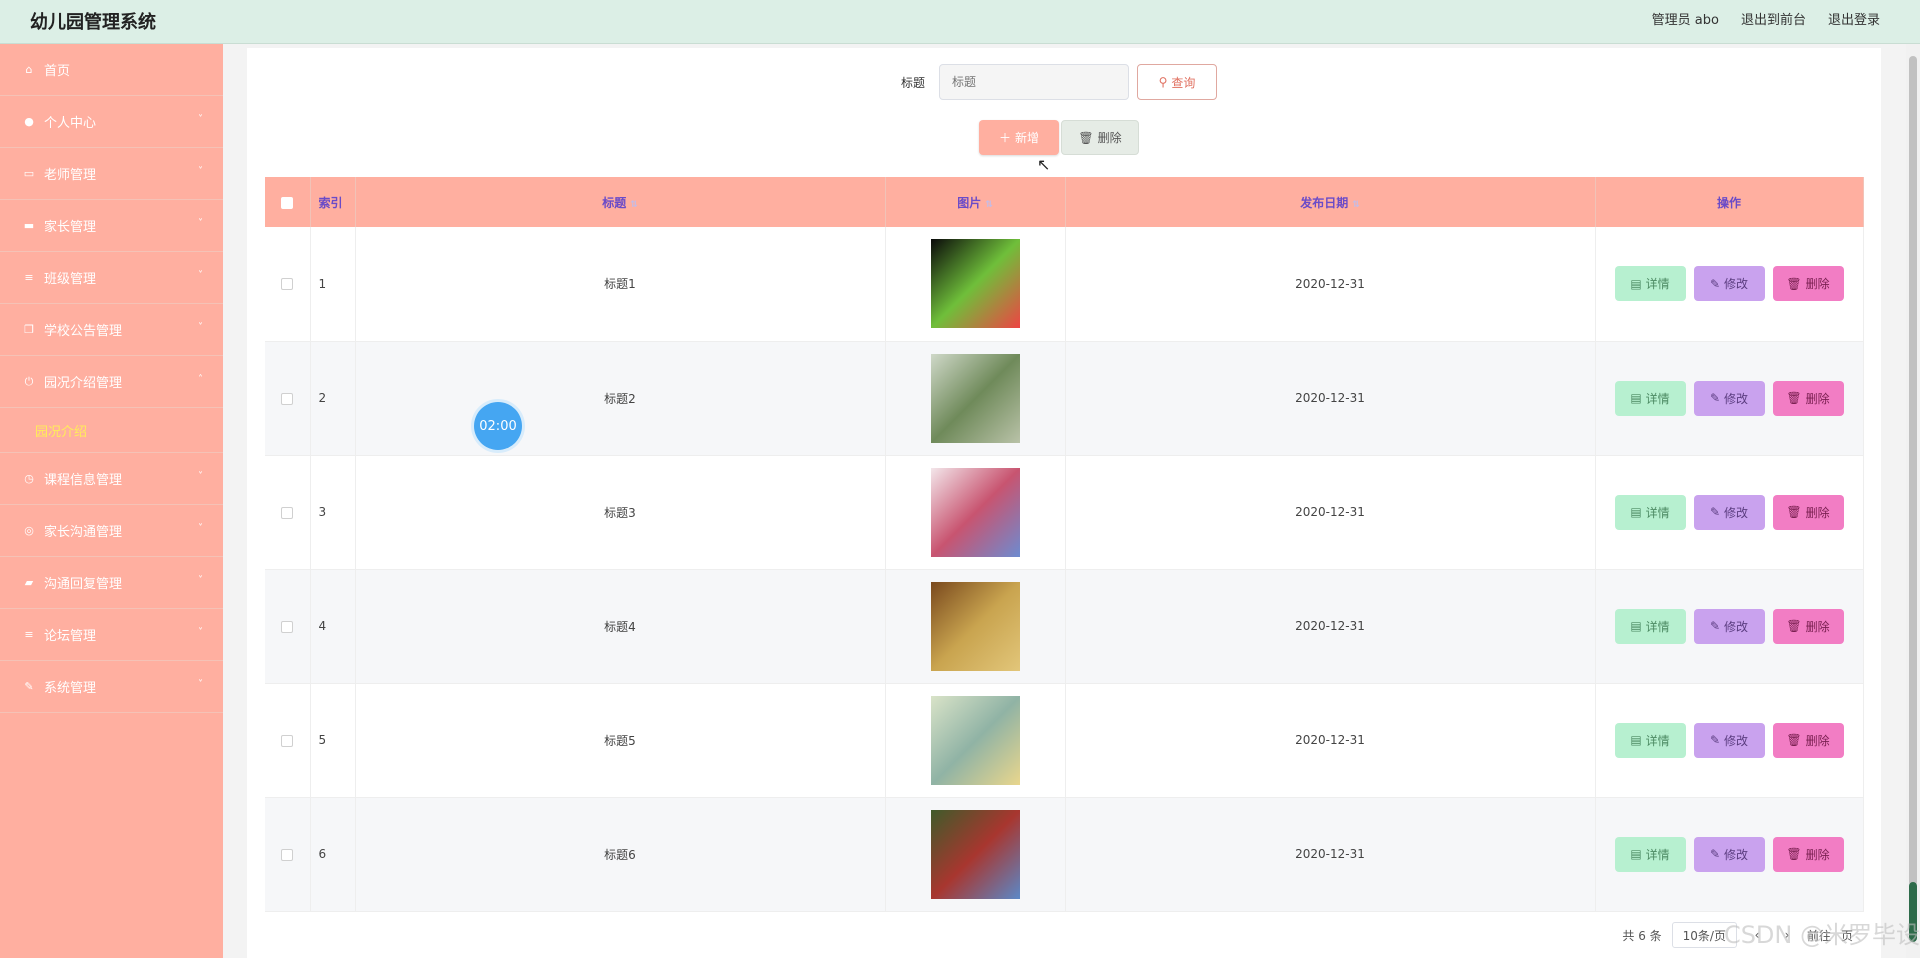  What do you see at coordinates (1854, 18) in the screenshot?
I see `logout-link: 退出登录` at bounding box center [1854, 18].